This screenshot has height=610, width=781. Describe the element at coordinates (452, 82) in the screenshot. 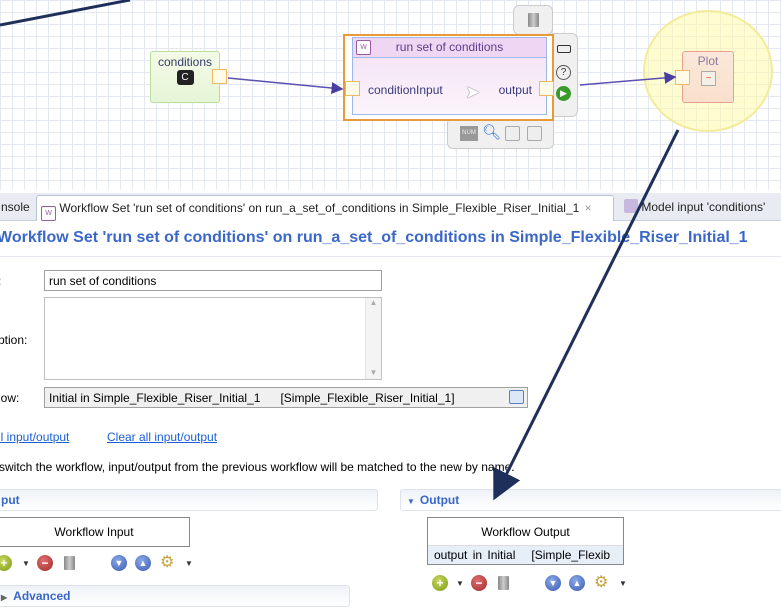

I see `connections` at that location.